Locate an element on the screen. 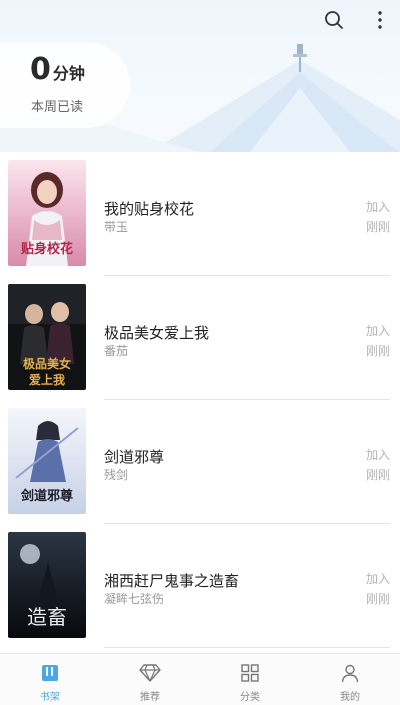 The width and height of the screenshot is (400, 705). book-title: 湘西赶尸鬼事之造畜 is located at coordinates (172, 581).